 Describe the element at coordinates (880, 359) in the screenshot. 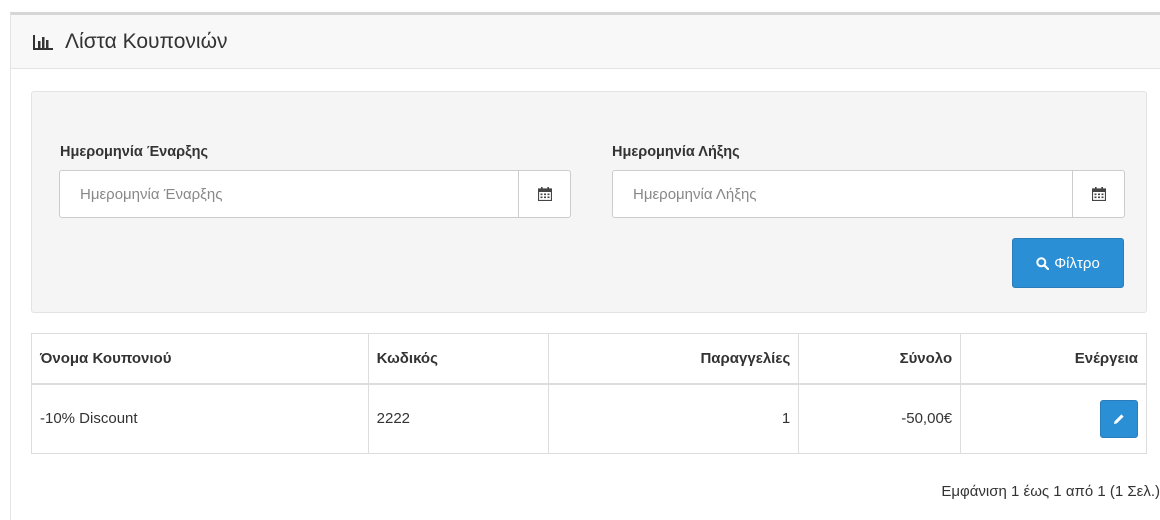

I see `column-header-total: Σύνολο` at that location.